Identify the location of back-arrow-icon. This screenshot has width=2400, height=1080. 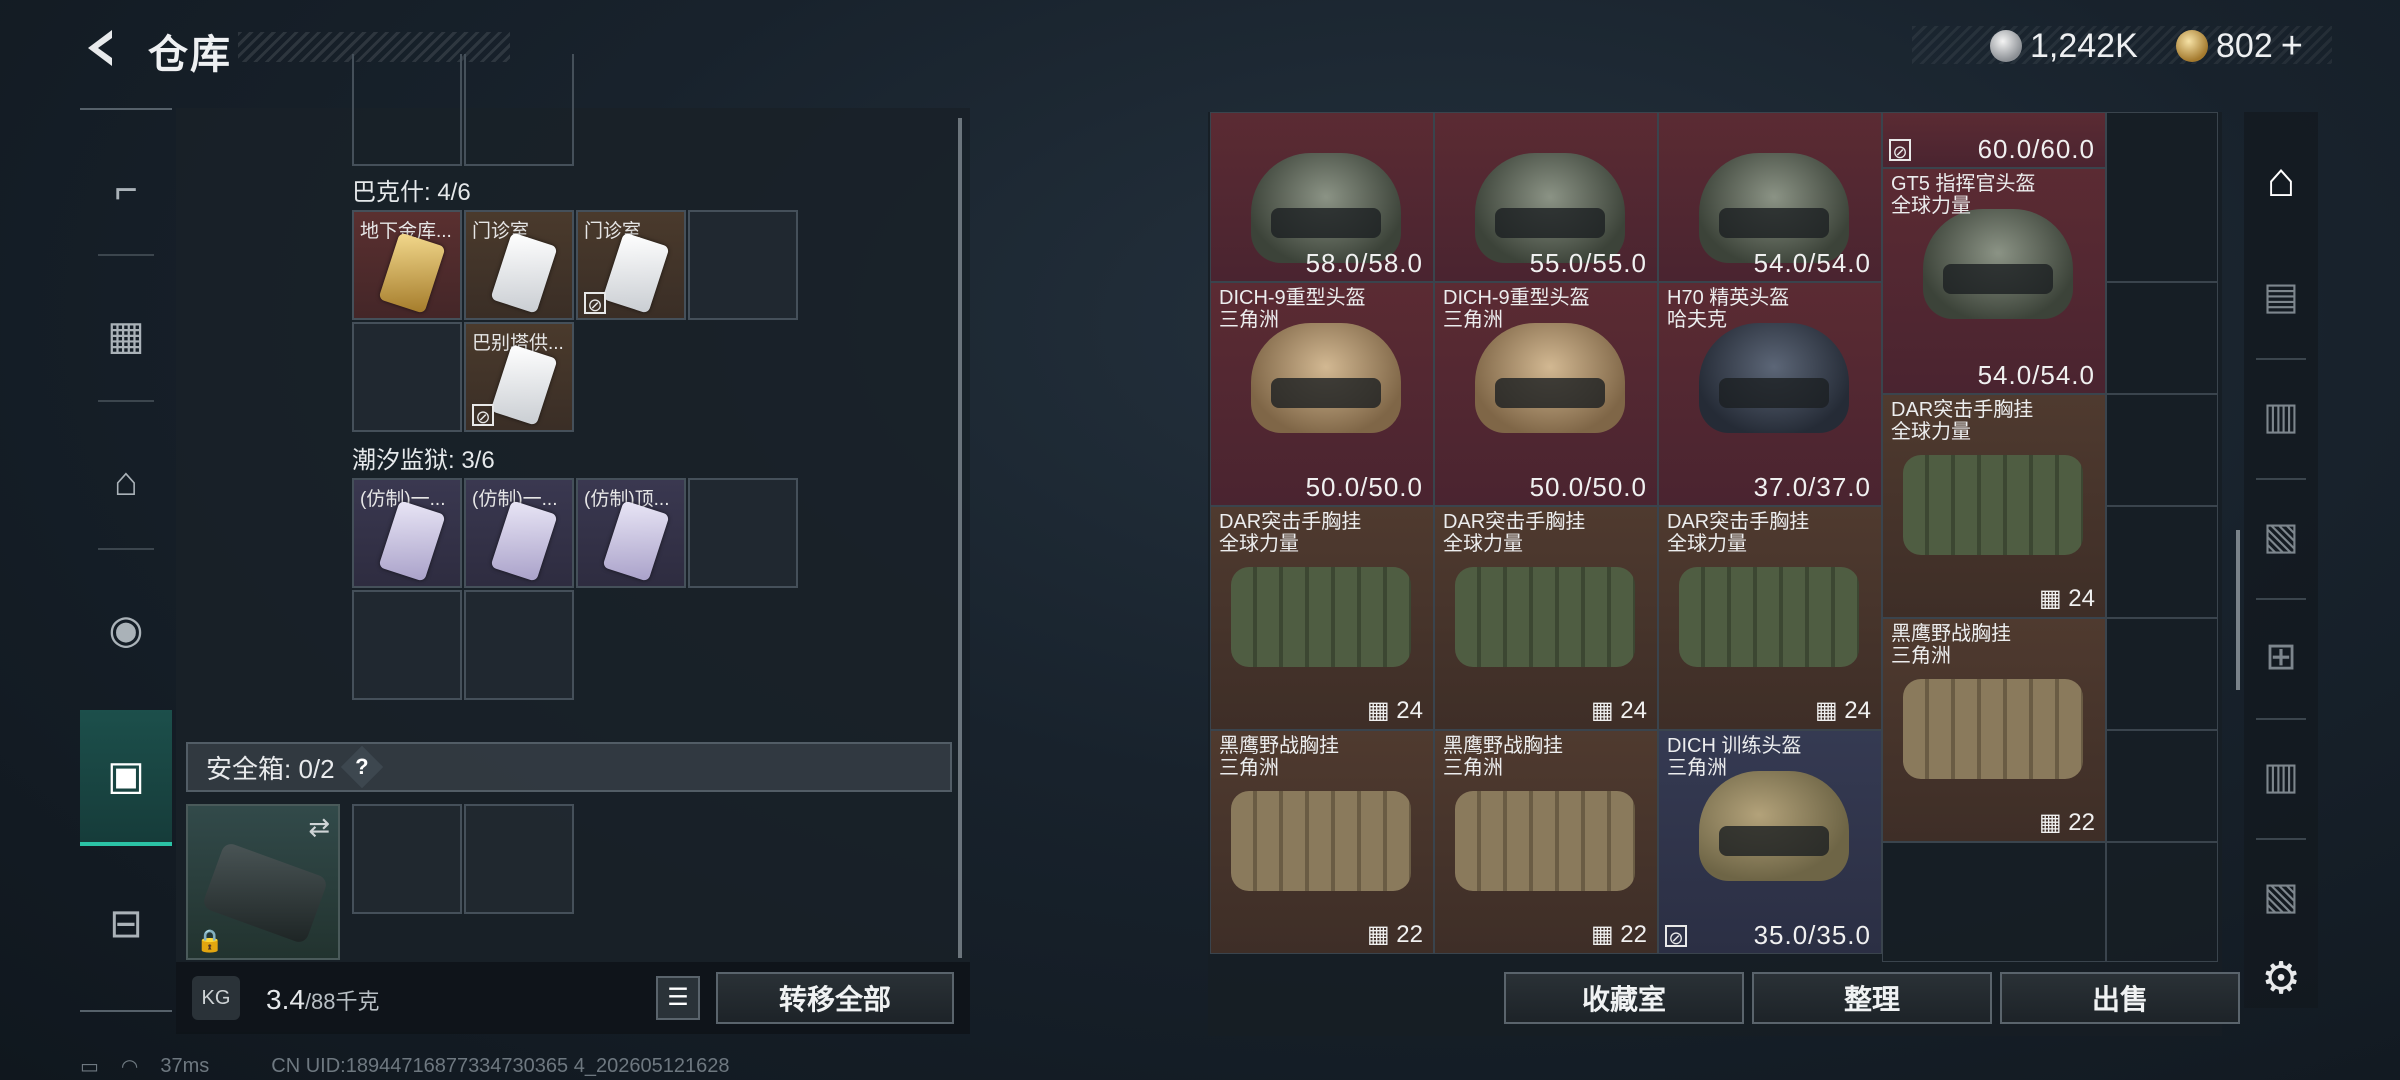
(100, 48).